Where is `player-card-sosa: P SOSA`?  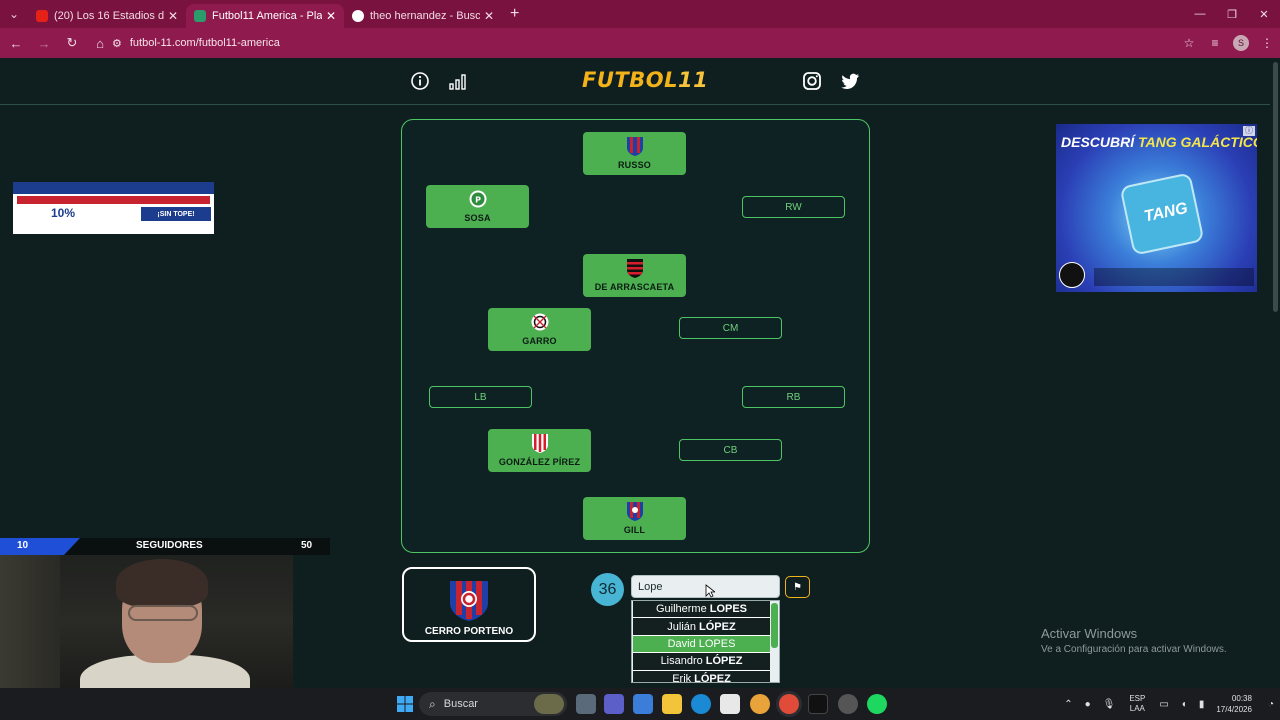
player-card-sosa: P SOSA is located at coordinates (477, 206).